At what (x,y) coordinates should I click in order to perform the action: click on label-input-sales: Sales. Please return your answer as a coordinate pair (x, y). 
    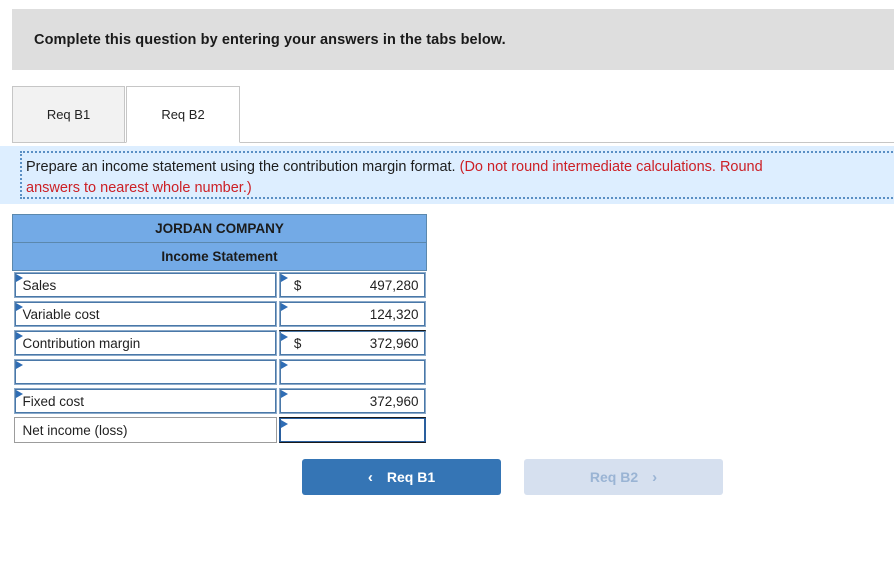
    Looking at the image, I should click on (145, 285).